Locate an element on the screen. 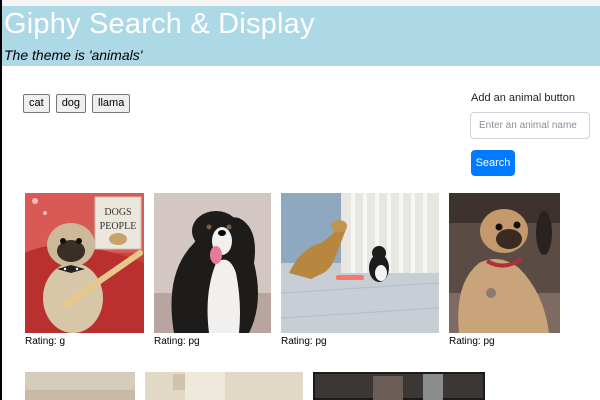 The height and width of the screenshot is (400, 600). add-animal-label: Add an animal button is located at coordinates (523, 98).